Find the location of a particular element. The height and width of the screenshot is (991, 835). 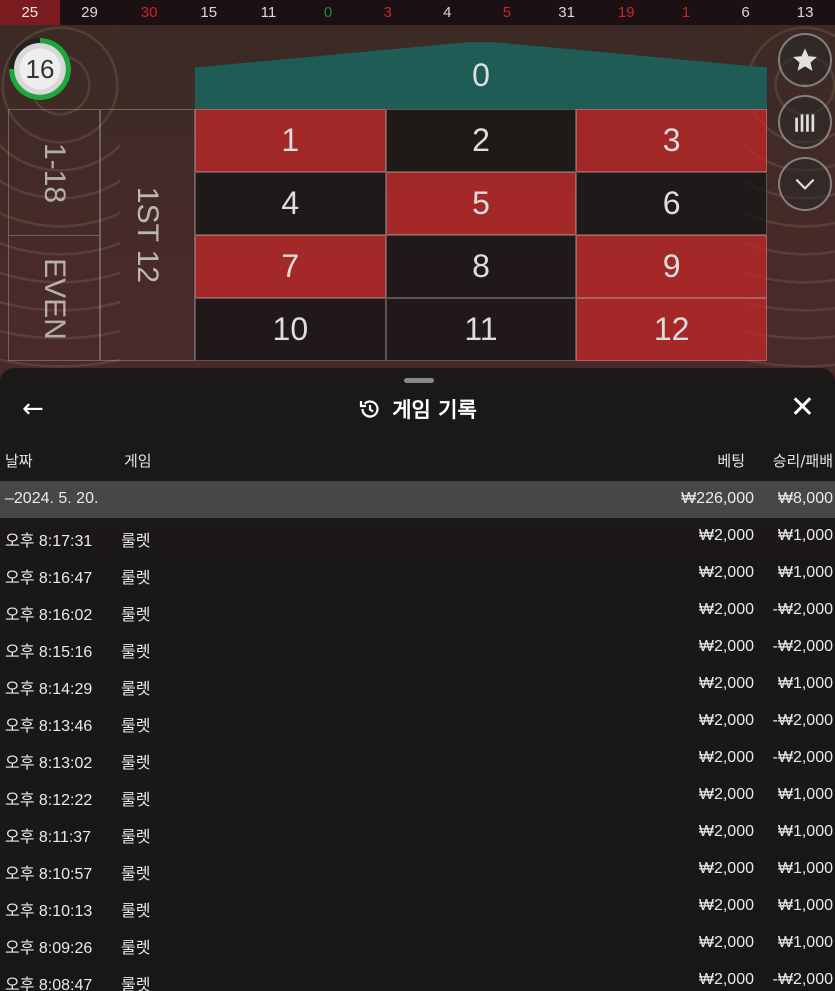

history-row: 오후 8:15:16 룰렛 ₩2,000 -₩2,000 is located at coordinates (417, 647).